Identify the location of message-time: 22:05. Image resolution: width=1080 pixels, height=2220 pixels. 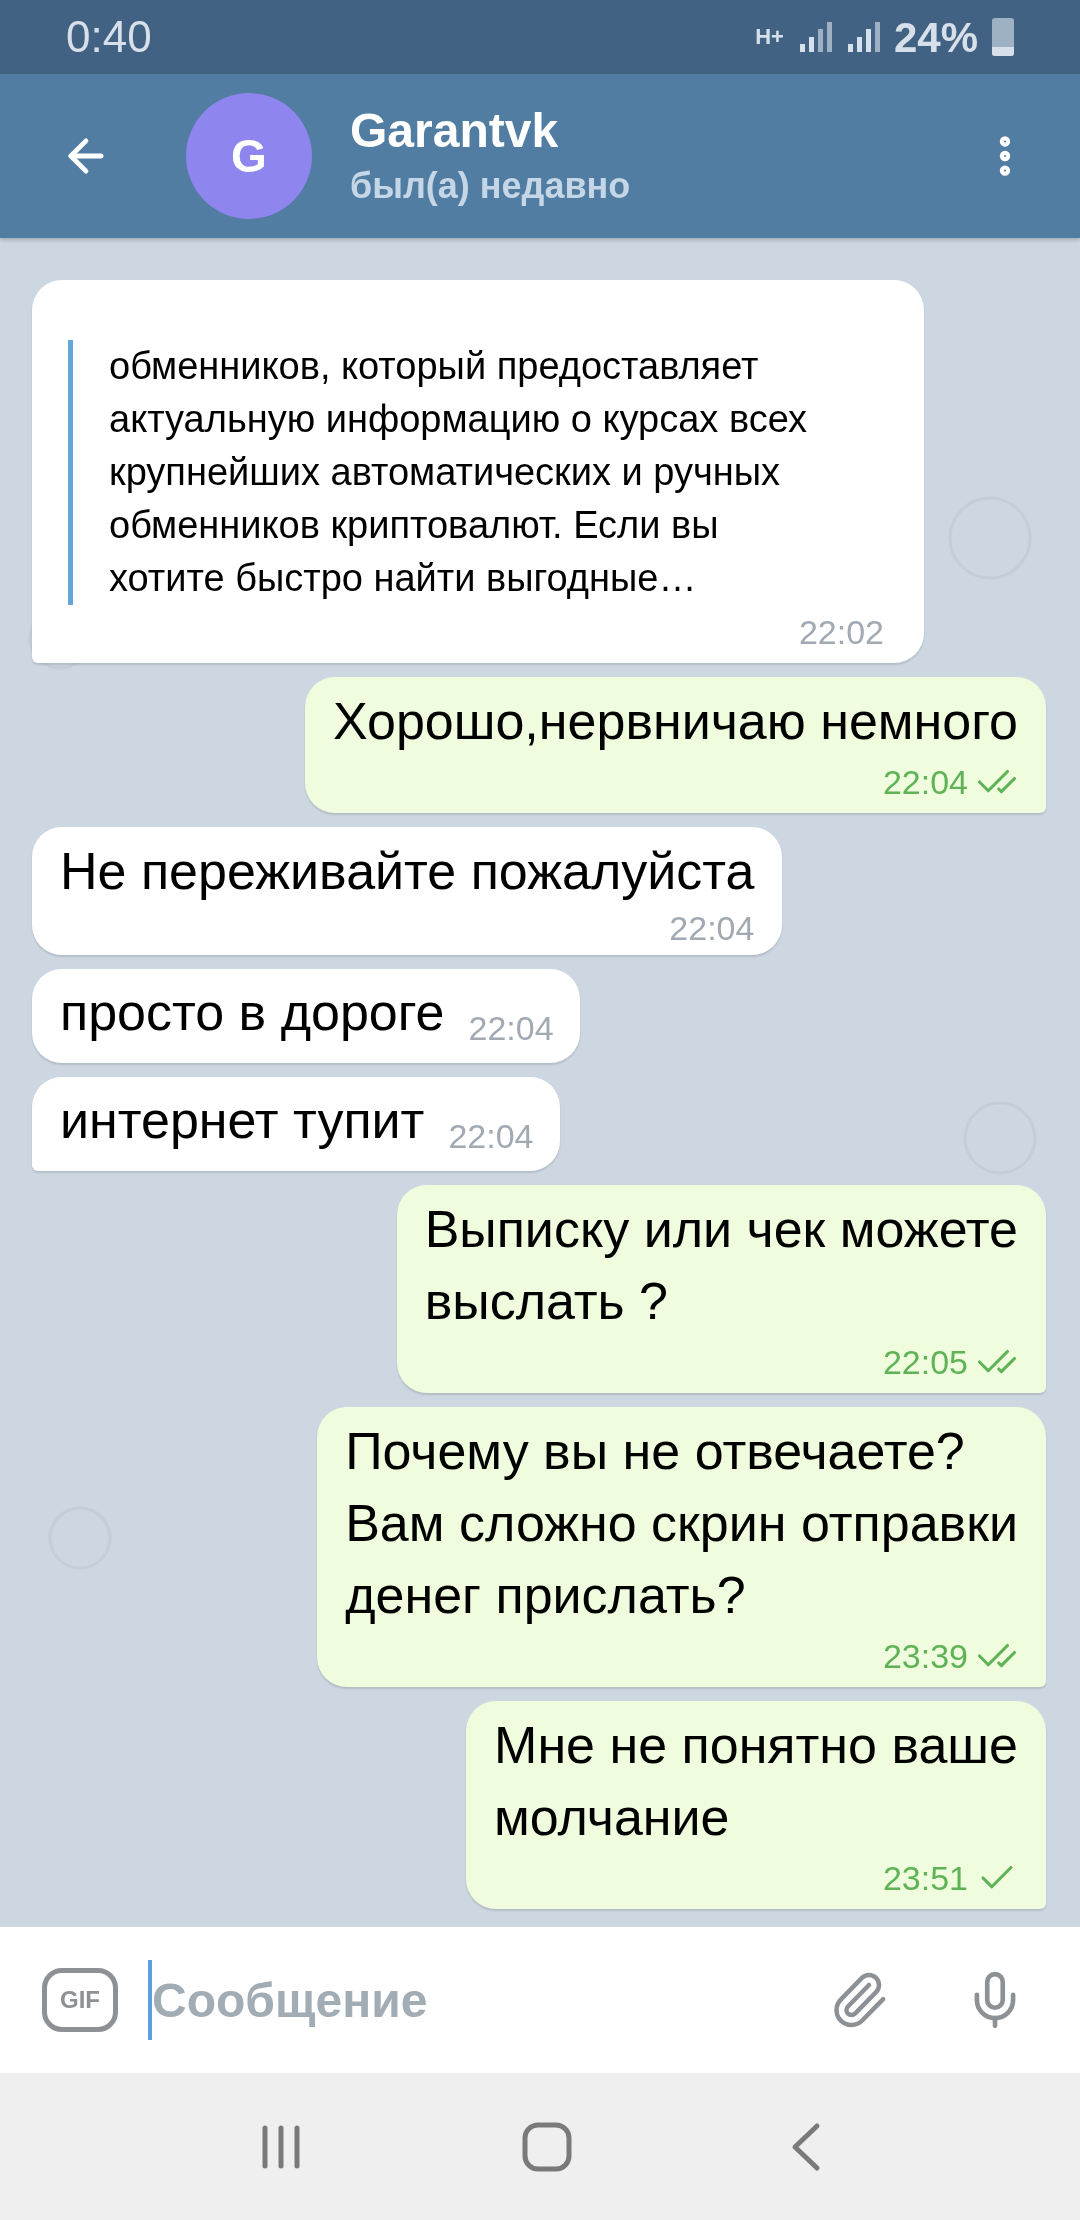
(925, 1362).